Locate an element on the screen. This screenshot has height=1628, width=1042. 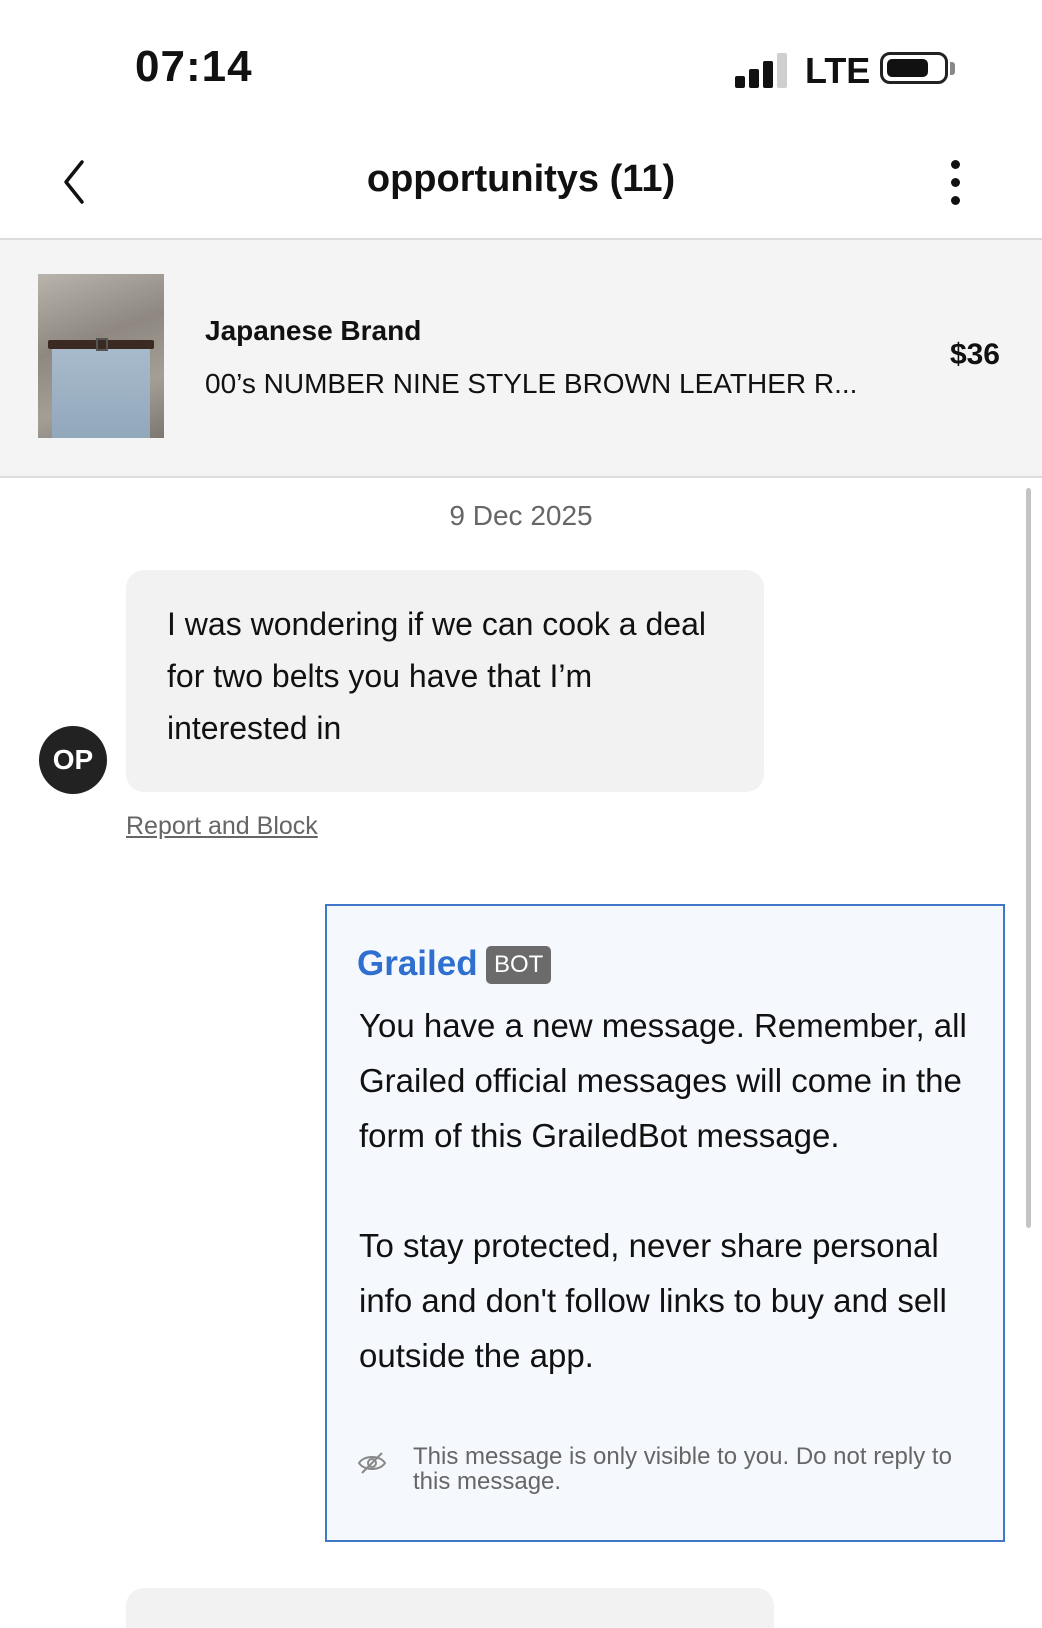
status-bar: 07:14 LTE is located at coordinates (521, 65).